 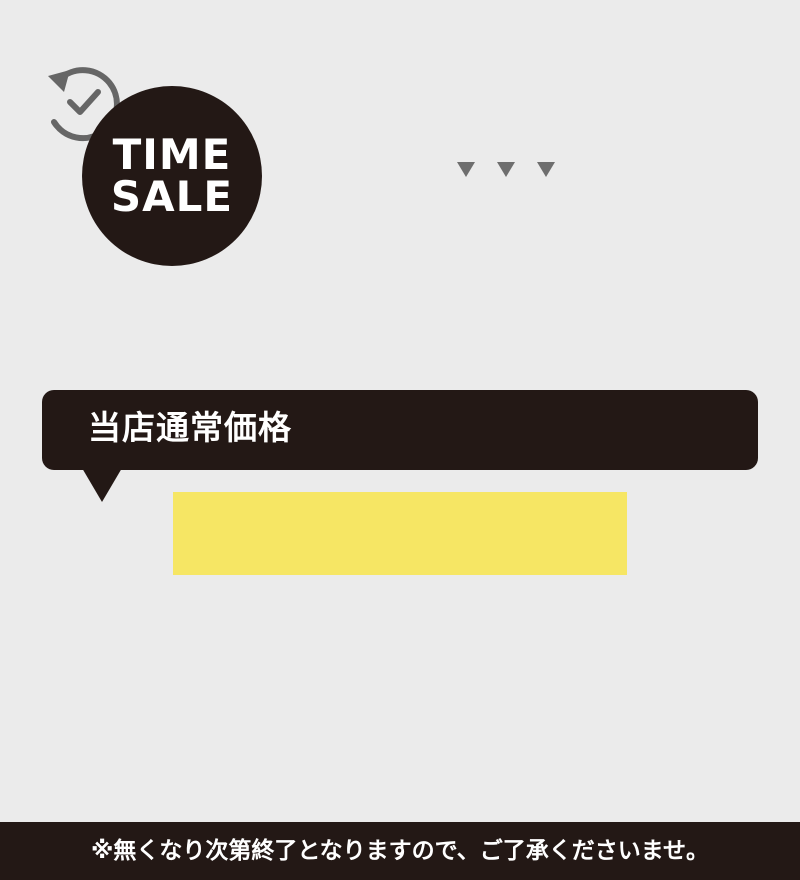 What do you see at coordinates (190, 427) in the screenshot?
I see `price-label-text: 当店通常価格` at bounding box center [190, 427].